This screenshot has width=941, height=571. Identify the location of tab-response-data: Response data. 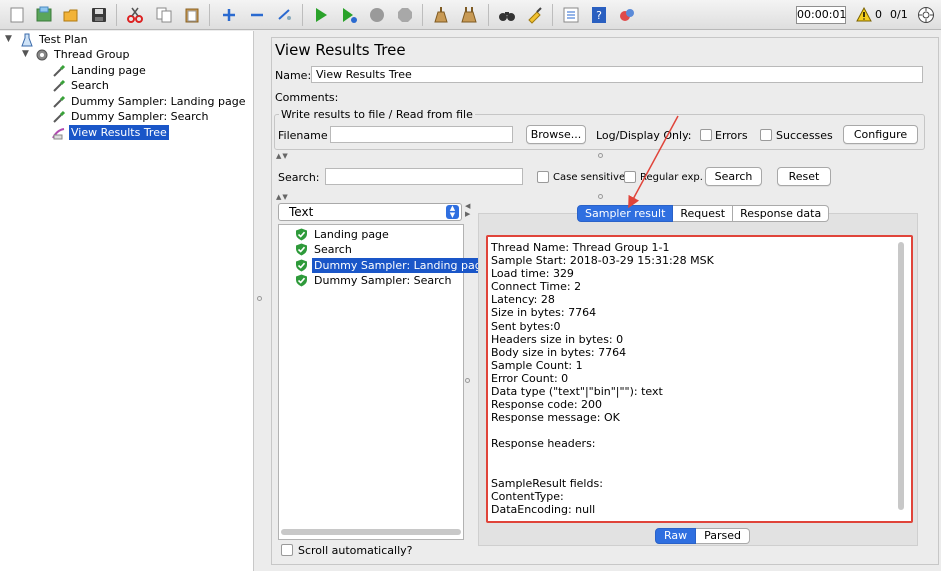
(781, 213).